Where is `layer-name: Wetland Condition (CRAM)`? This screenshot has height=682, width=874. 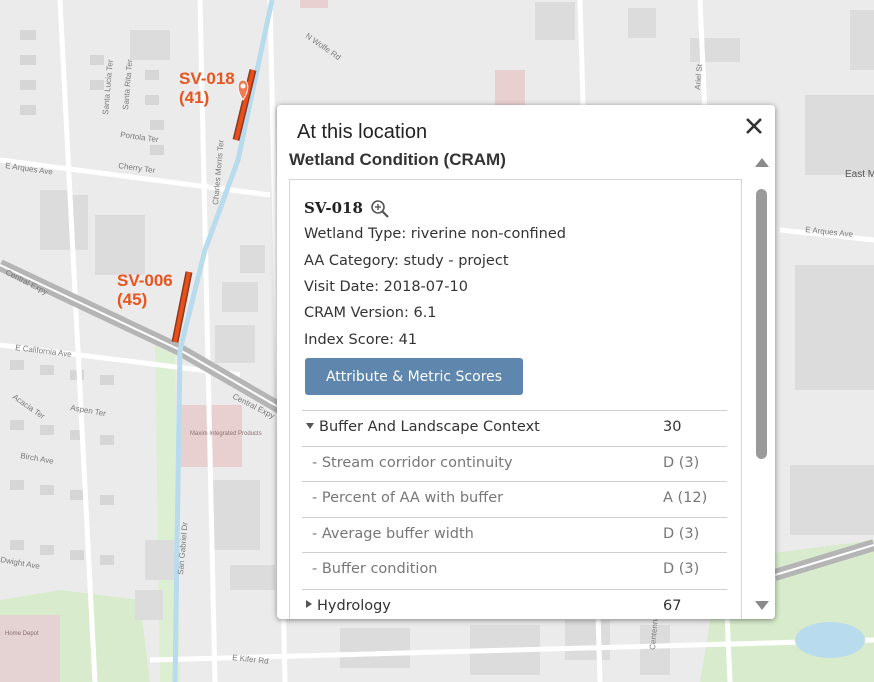 layer-name: Wetland Condition (CRAM) is located at coordinates (397, 159).